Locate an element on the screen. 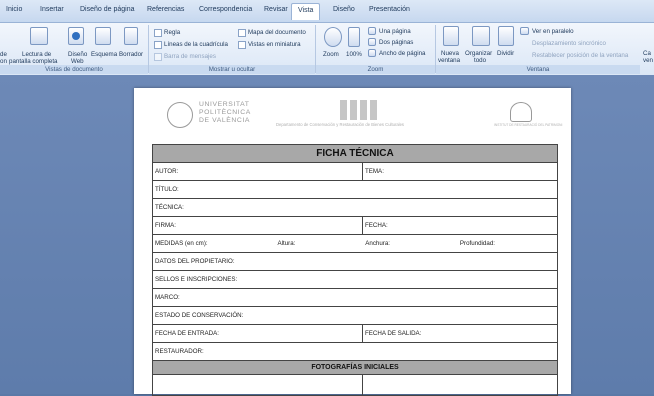  borrador-button: Borrador is located at coordinates (131, 54).